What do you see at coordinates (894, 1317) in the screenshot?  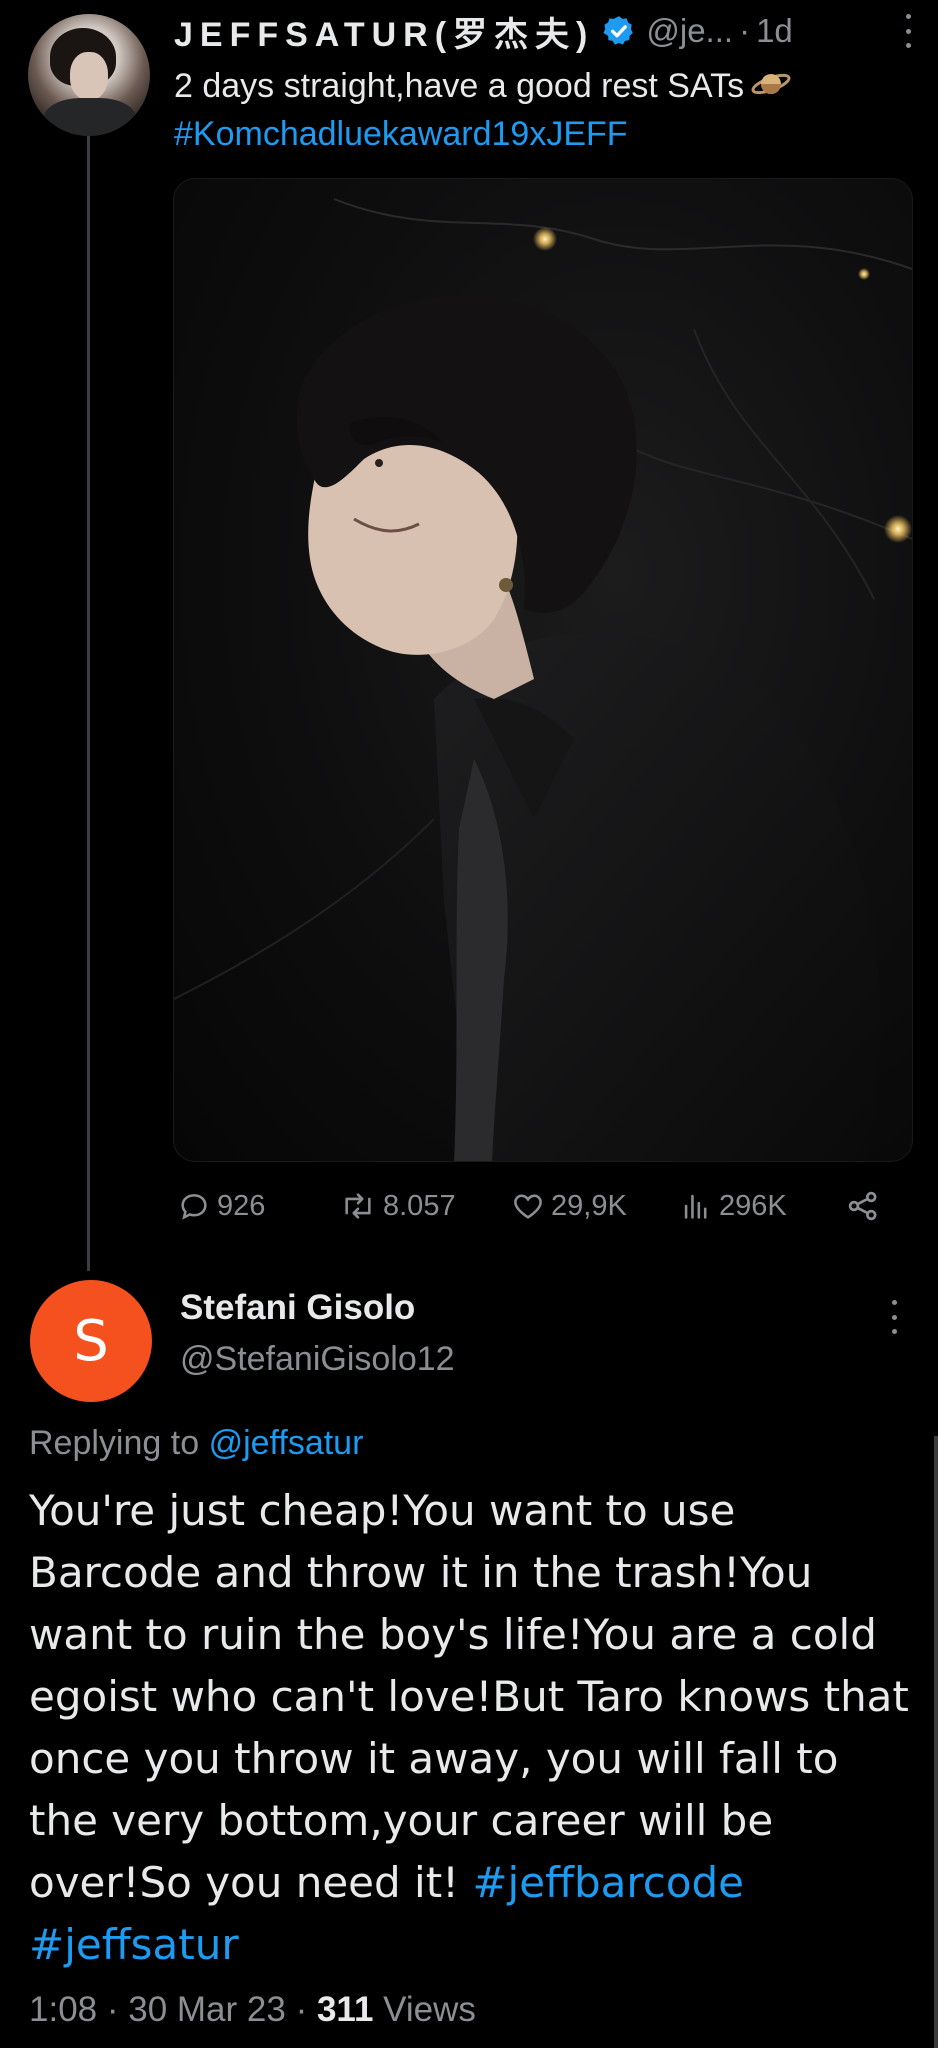 I see `reply-more-options-icon` at bounding box center [894, 1317].